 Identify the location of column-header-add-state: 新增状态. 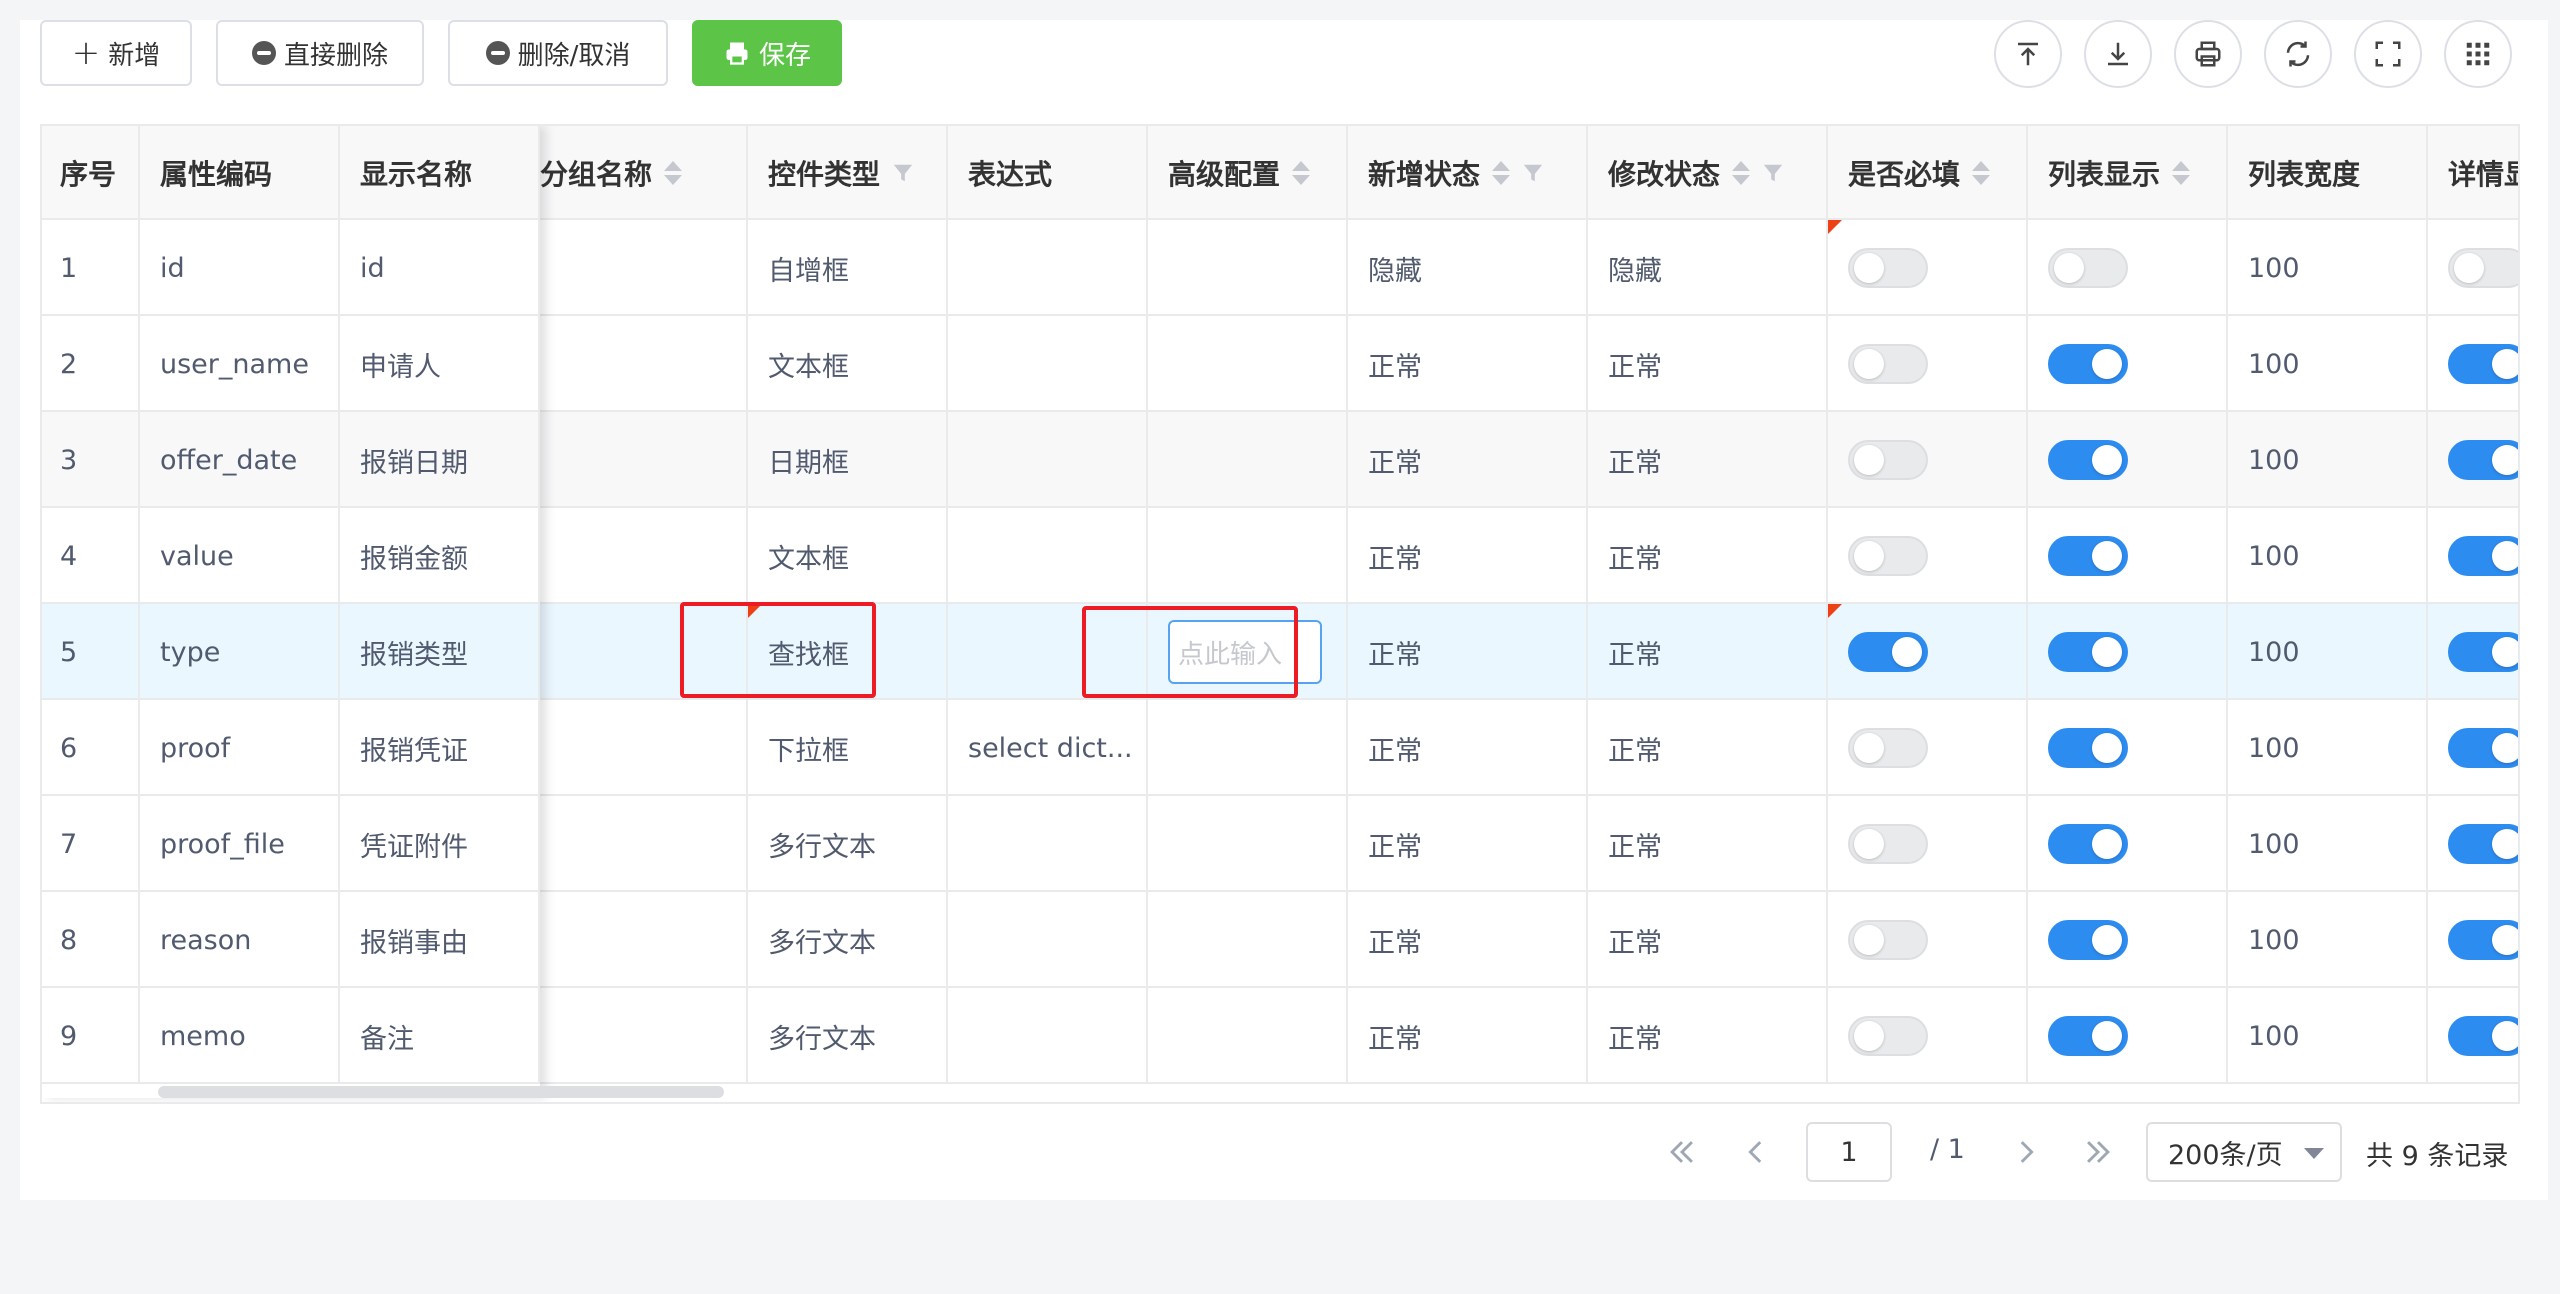
(1468, 173).